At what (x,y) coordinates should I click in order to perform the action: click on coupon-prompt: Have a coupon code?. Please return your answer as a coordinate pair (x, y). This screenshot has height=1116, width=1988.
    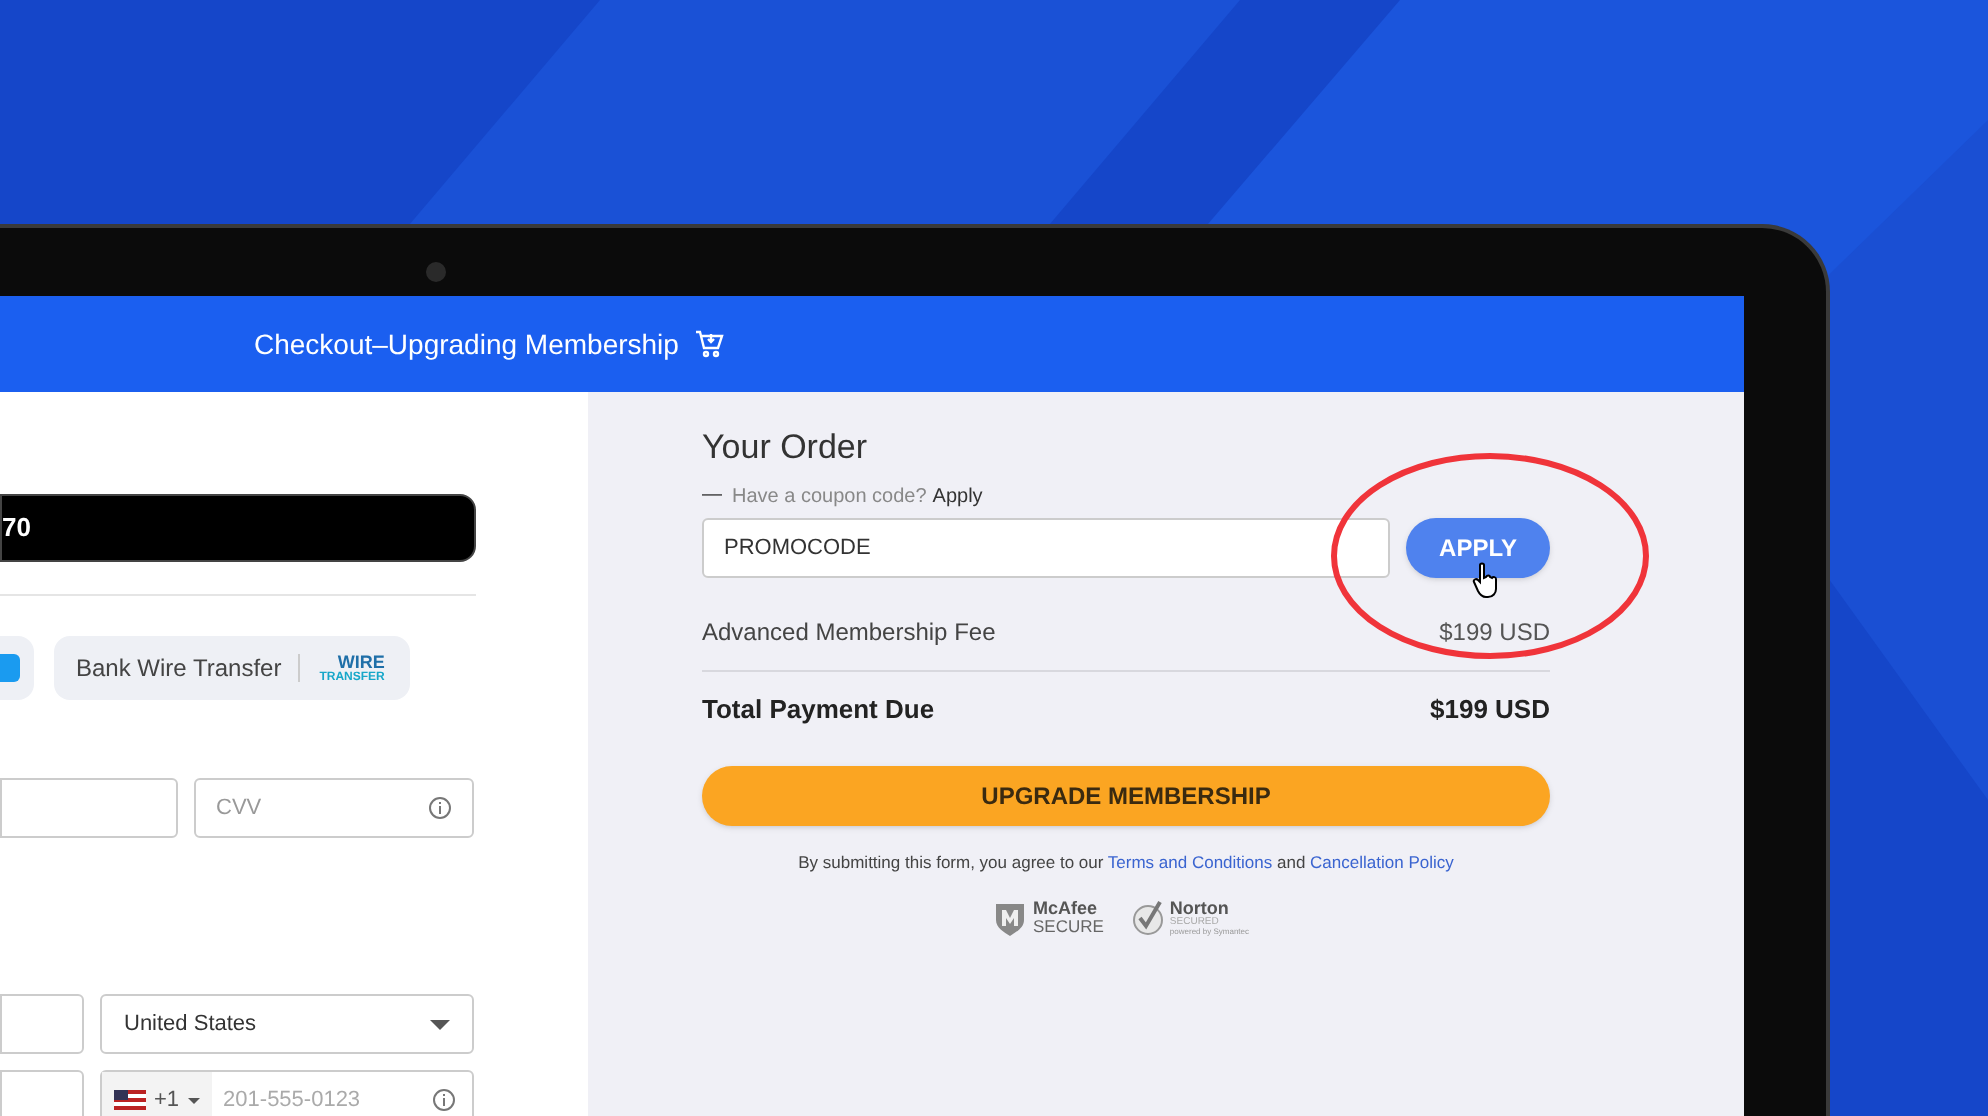
    Looking at the image, I should click on (829, 497).